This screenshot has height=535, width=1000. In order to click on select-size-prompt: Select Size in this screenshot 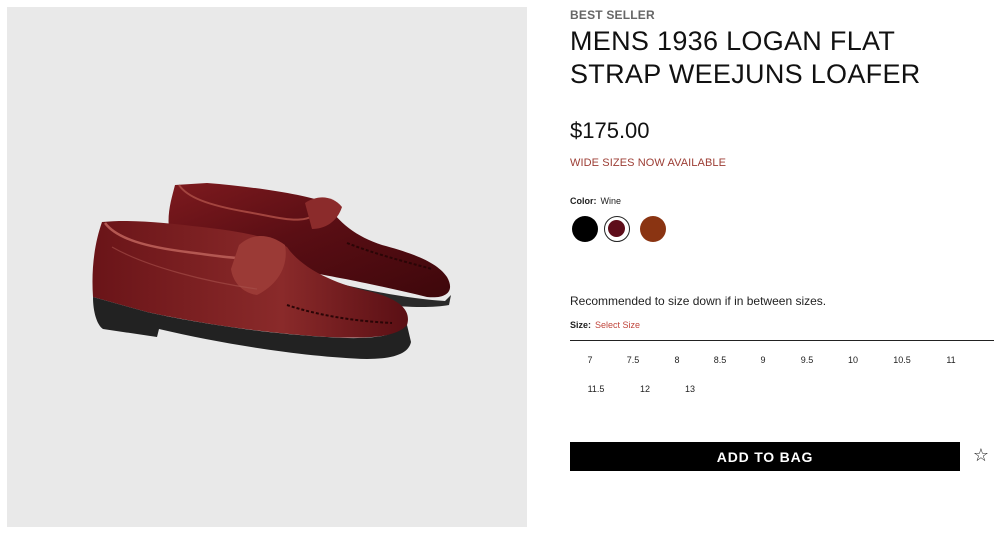, I will do `click(618, 325)`.